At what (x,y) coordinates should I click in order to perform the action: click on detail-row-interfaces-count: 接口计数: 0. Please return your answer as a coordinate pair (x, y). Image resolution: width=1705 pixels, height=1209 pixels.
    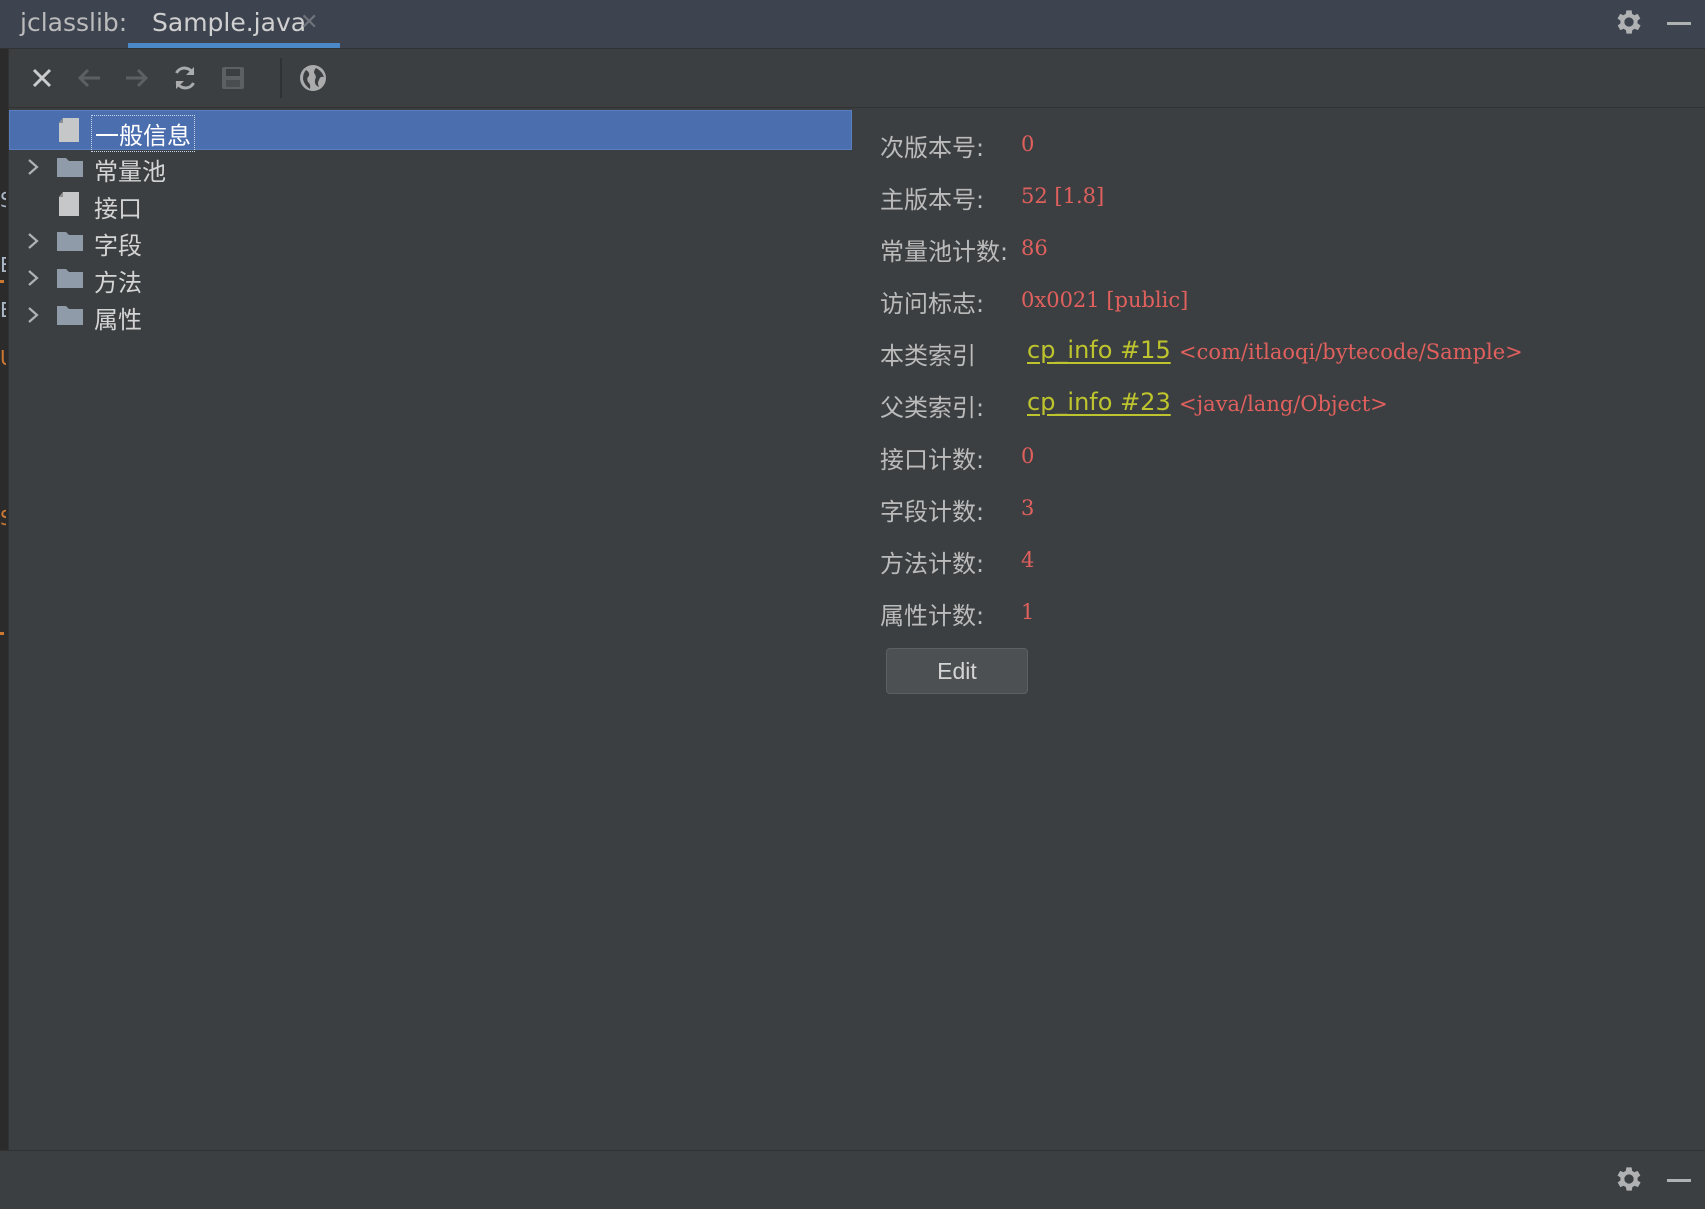
    Looking at the image, I should click on (1290, 456).